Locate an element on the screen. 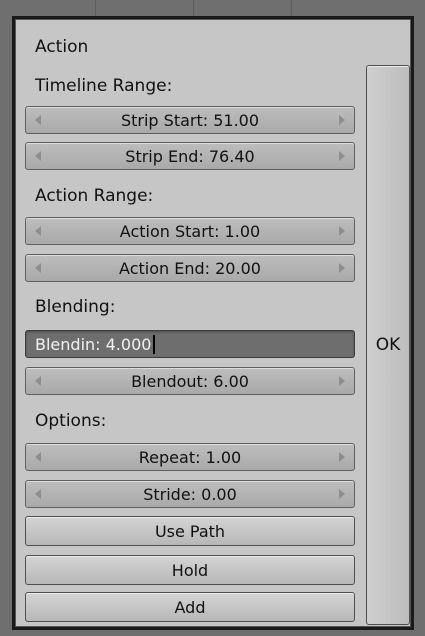 The height and width of the screenshot is (636, 425). repeat-value: Repeat: 1.00 is located at coordinates (190, 457).